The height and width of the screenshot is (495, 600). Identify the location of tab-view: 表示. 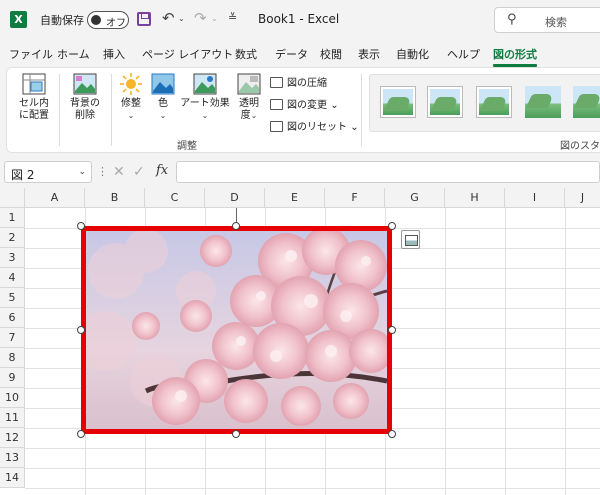
(369, 54).